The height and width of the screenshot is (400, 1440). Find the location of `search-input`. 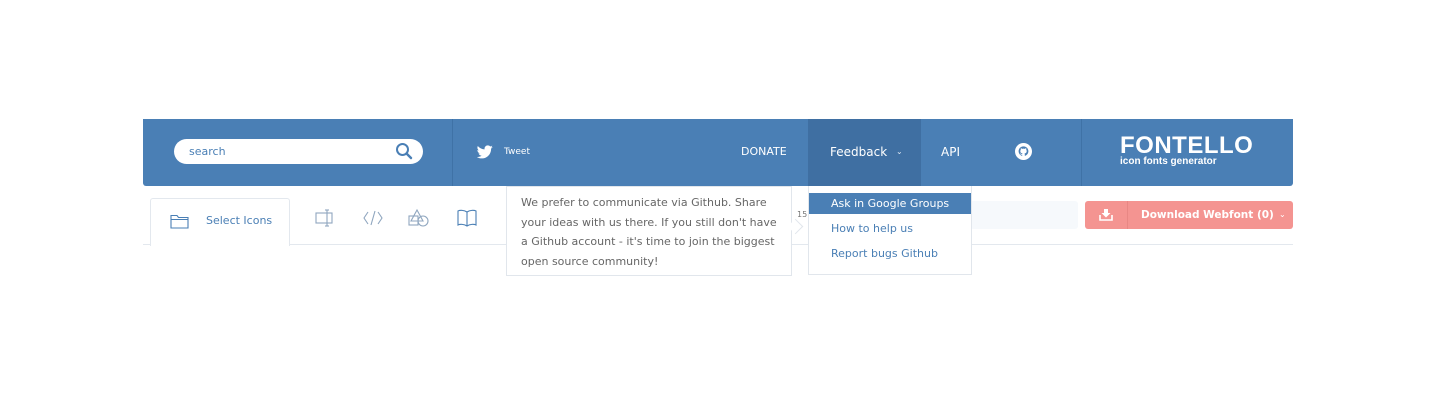

search-input is located at coordinates (289, 151).